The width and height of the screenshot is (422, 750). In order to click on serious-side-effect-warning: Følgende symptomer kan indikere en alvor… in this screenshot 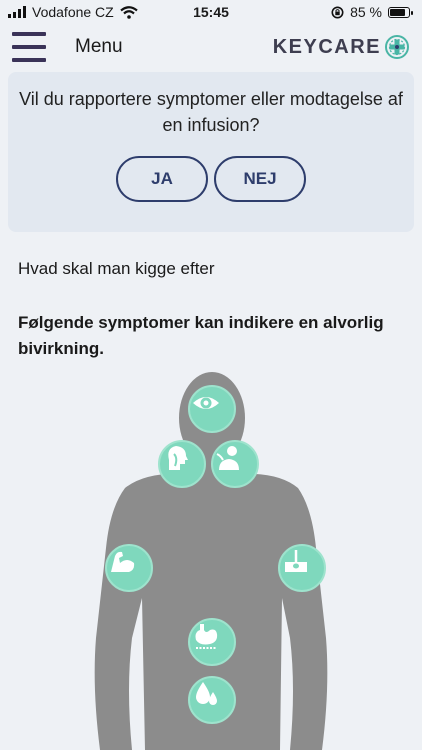, I will do `click(201, 335)`.